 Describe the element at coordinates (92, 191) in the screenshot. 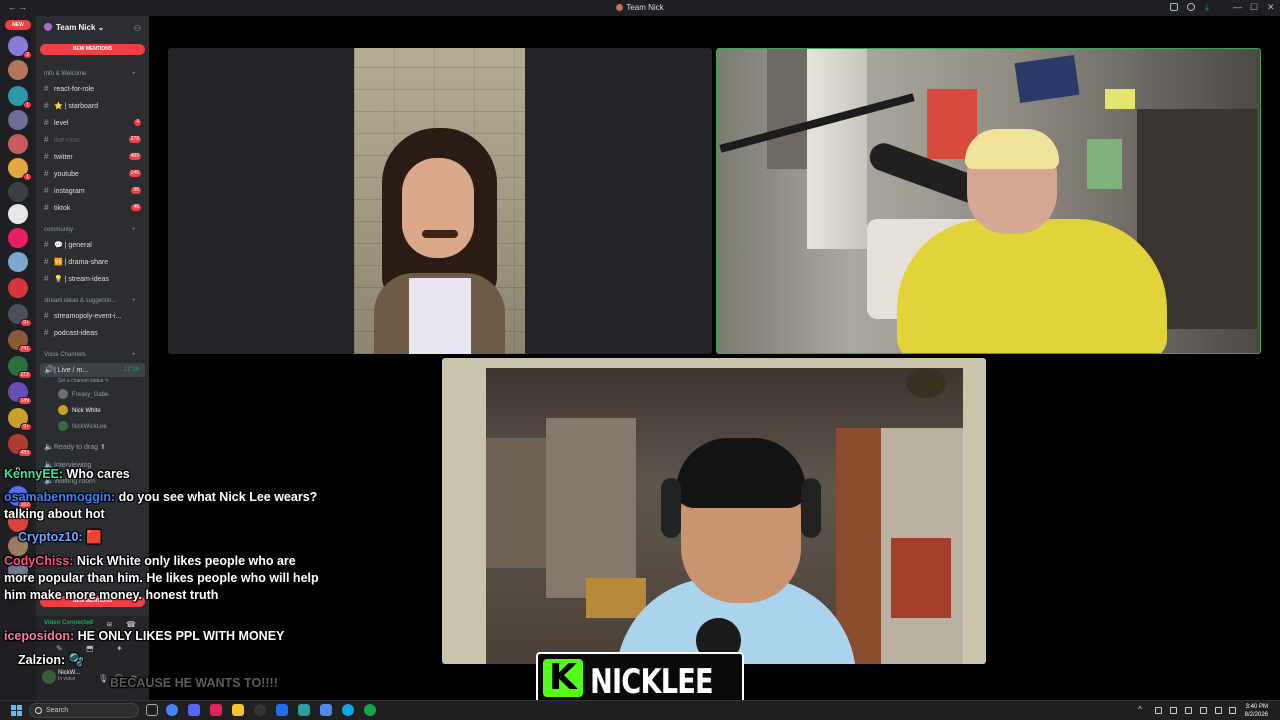

I see `channel-item: # instagram 96` at that location.